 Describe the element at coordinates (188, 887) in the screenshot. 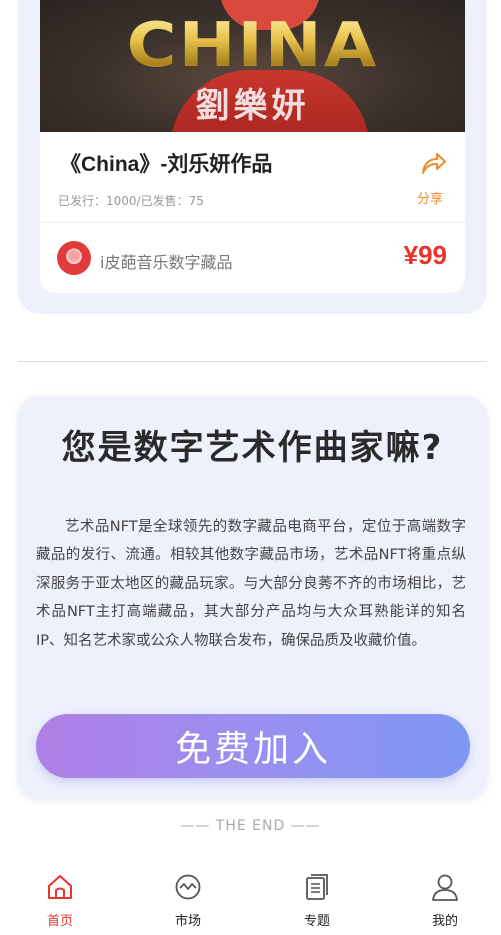

I see `market-icon` at that location.